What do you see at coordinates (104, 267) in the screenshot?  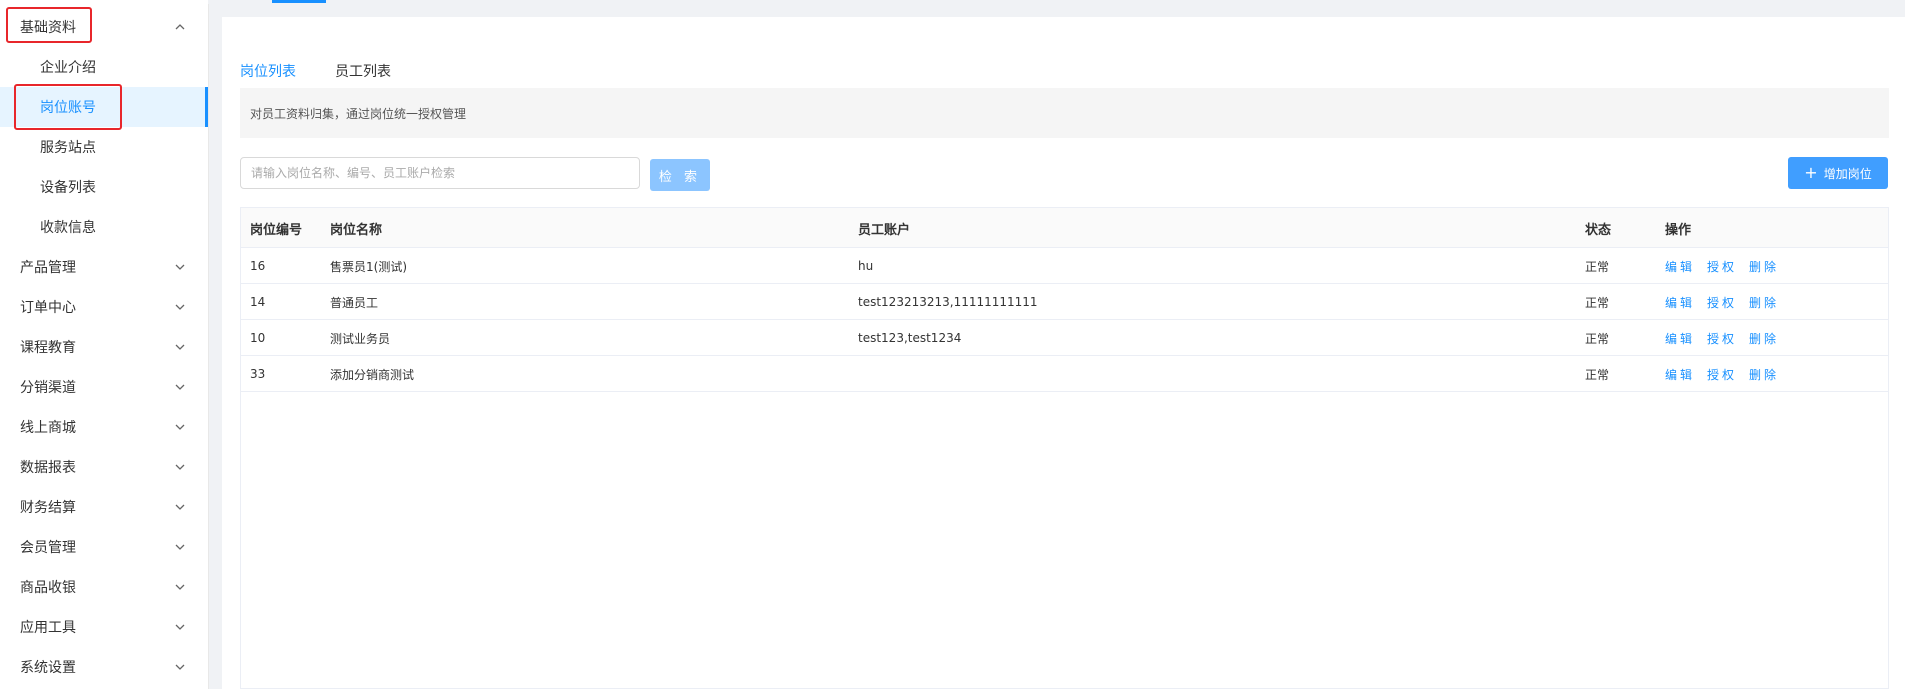 I see `menu-product-management: 产品管理` at bounding box center [104, 267].